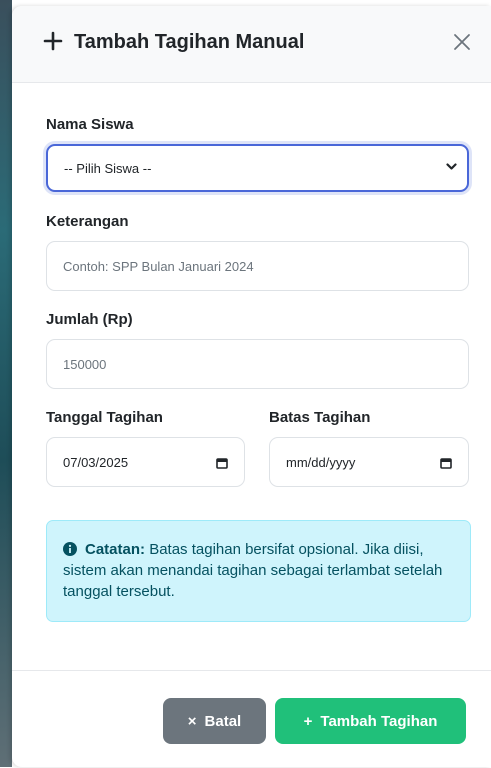  I want to click on description-label: Keterangan, so click(87, 221).